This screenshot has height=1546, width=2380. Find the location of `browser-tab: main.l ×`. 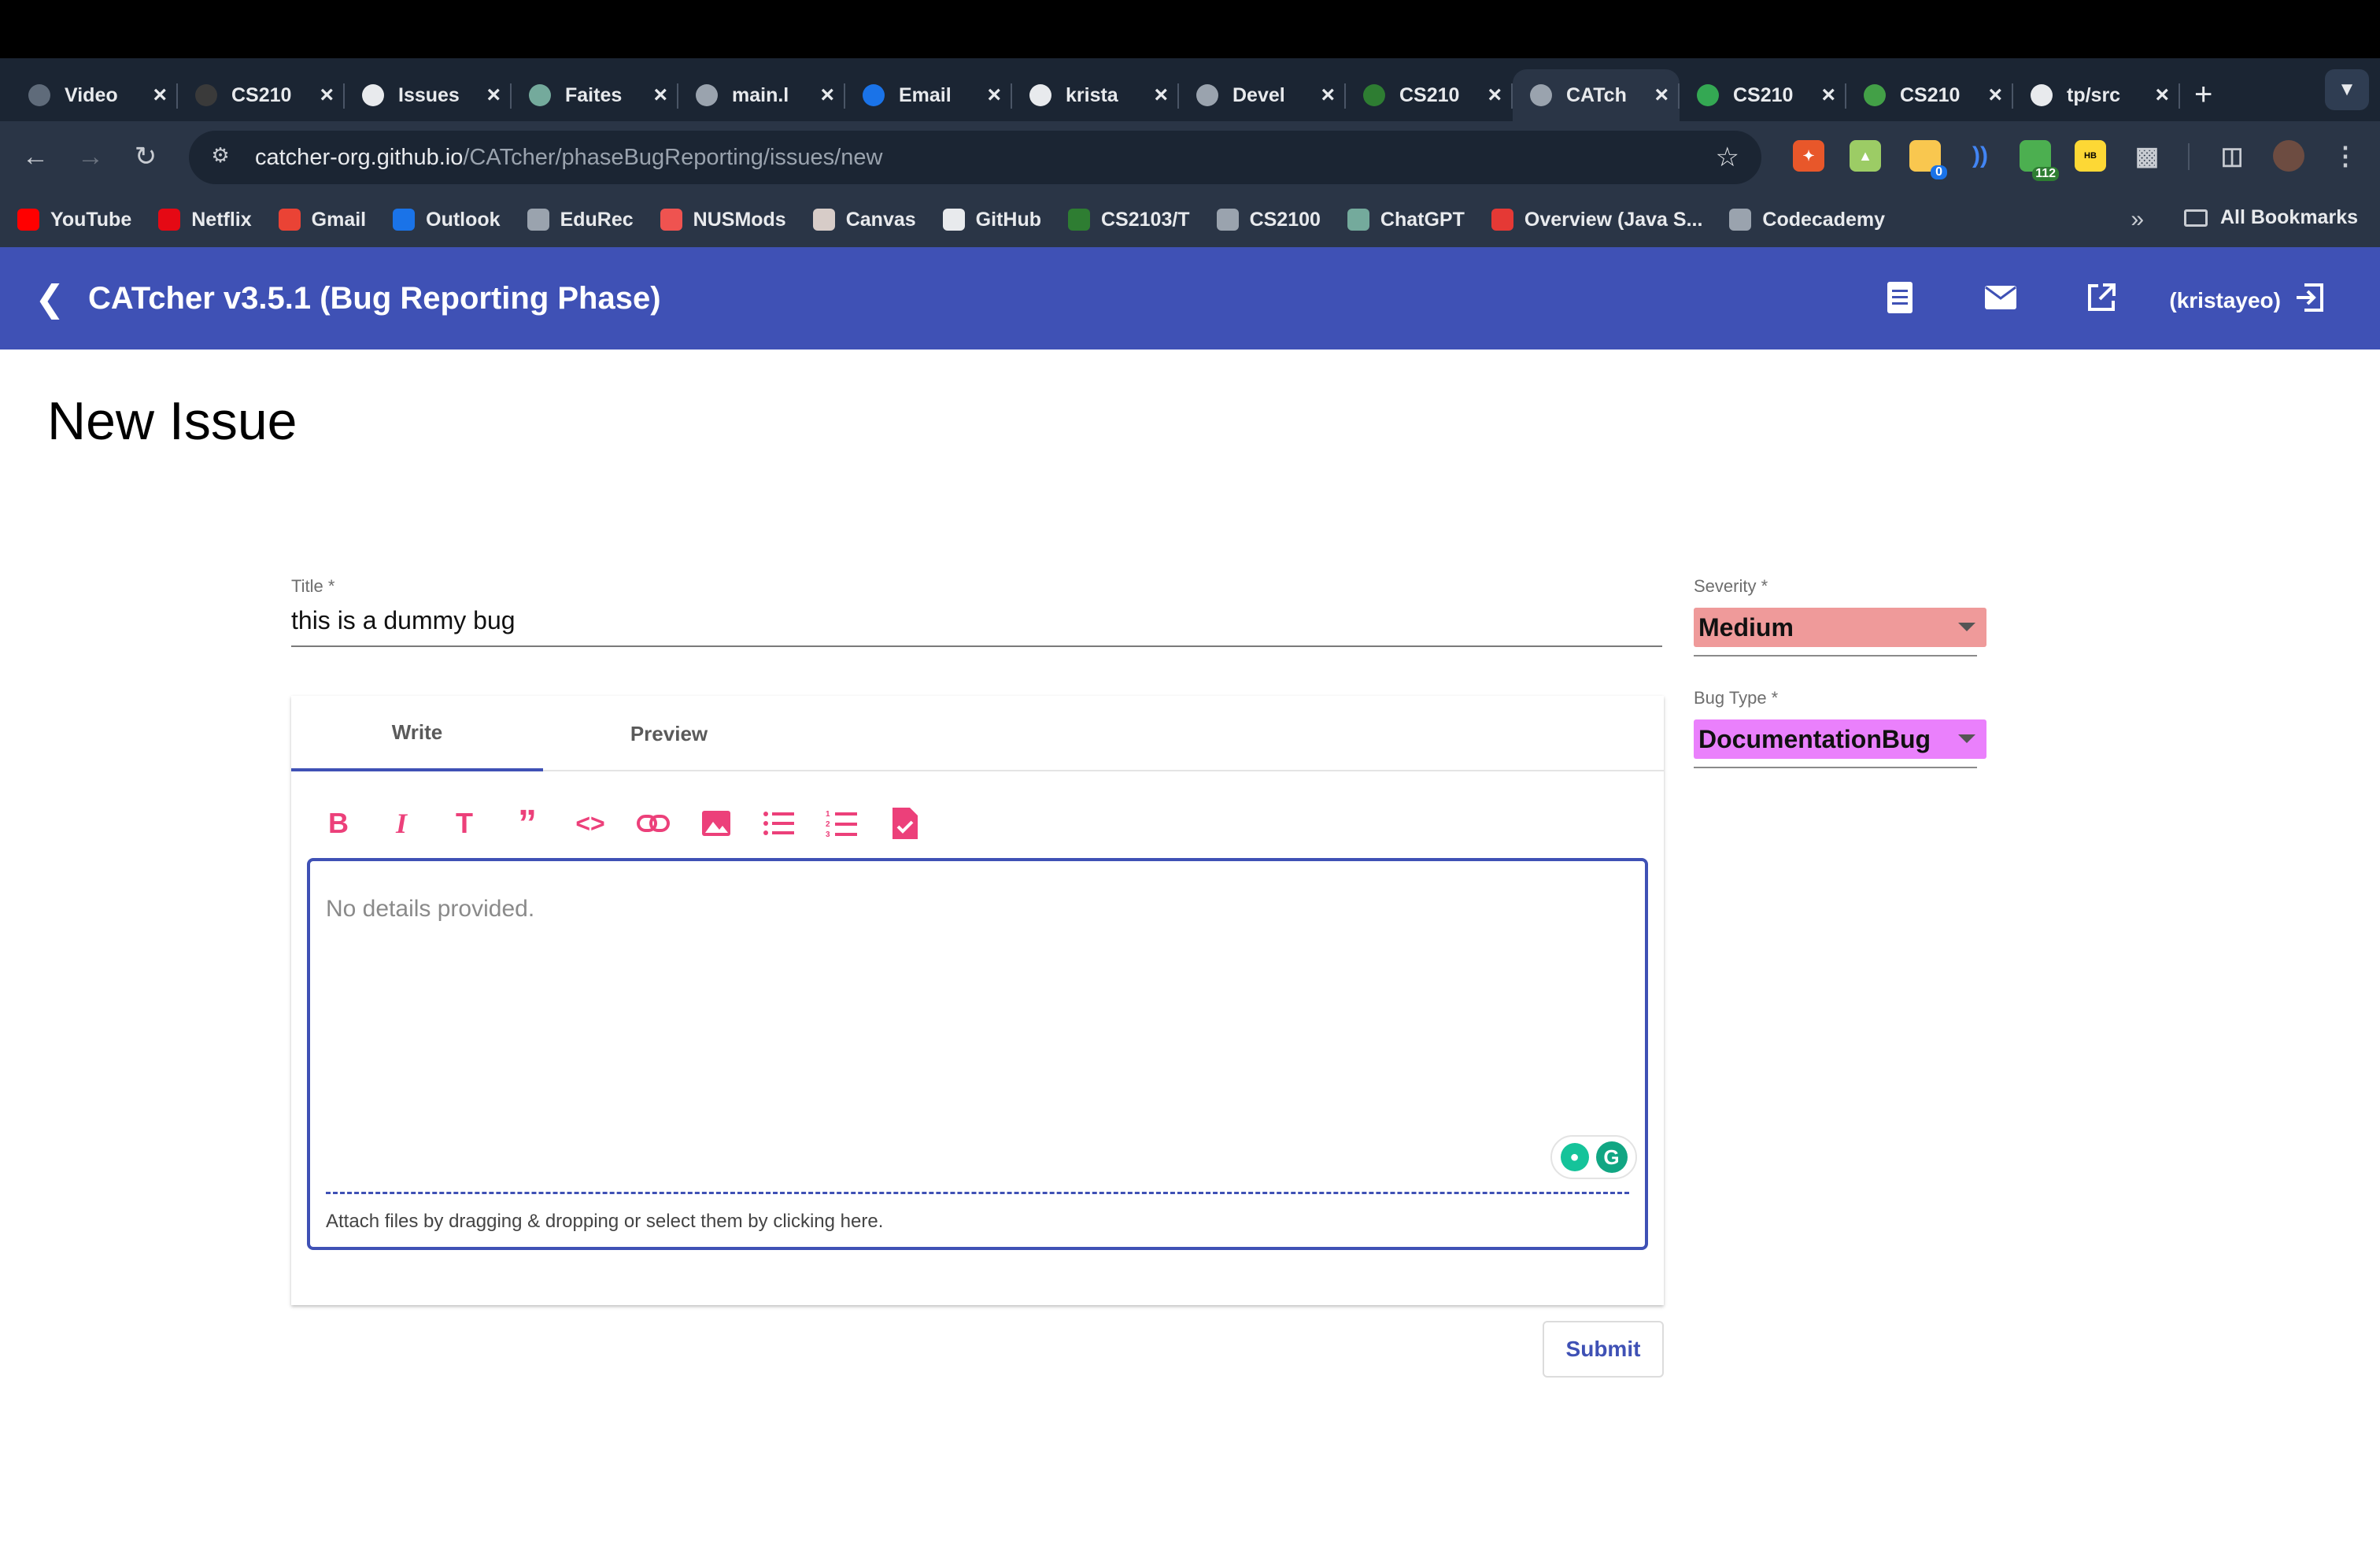

browser-tab: main.l × is located at coordinates (761, 95).